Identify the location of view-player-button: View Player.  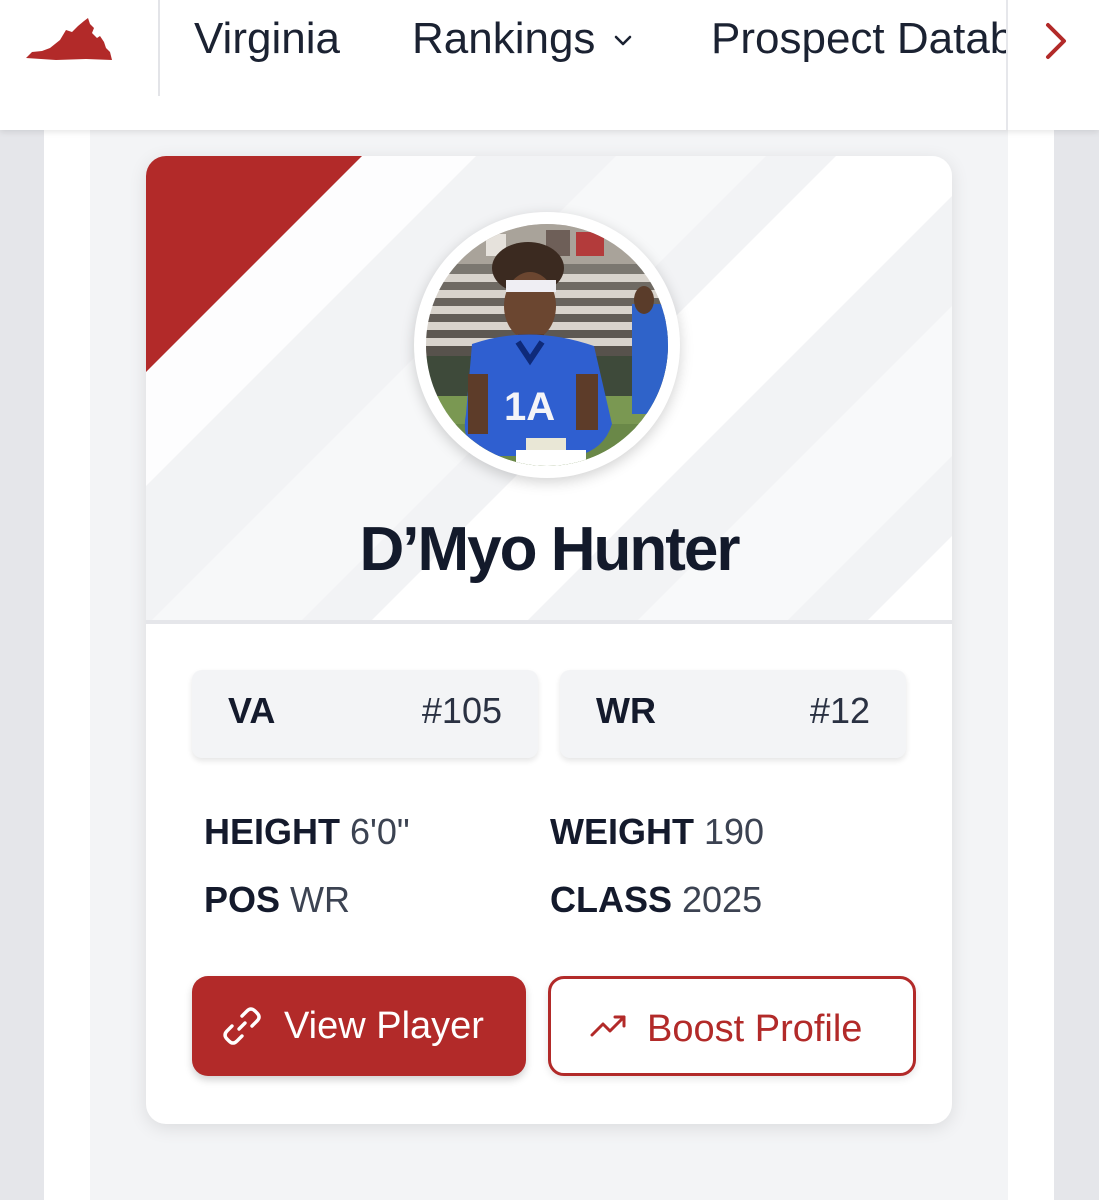
(359, 1026).